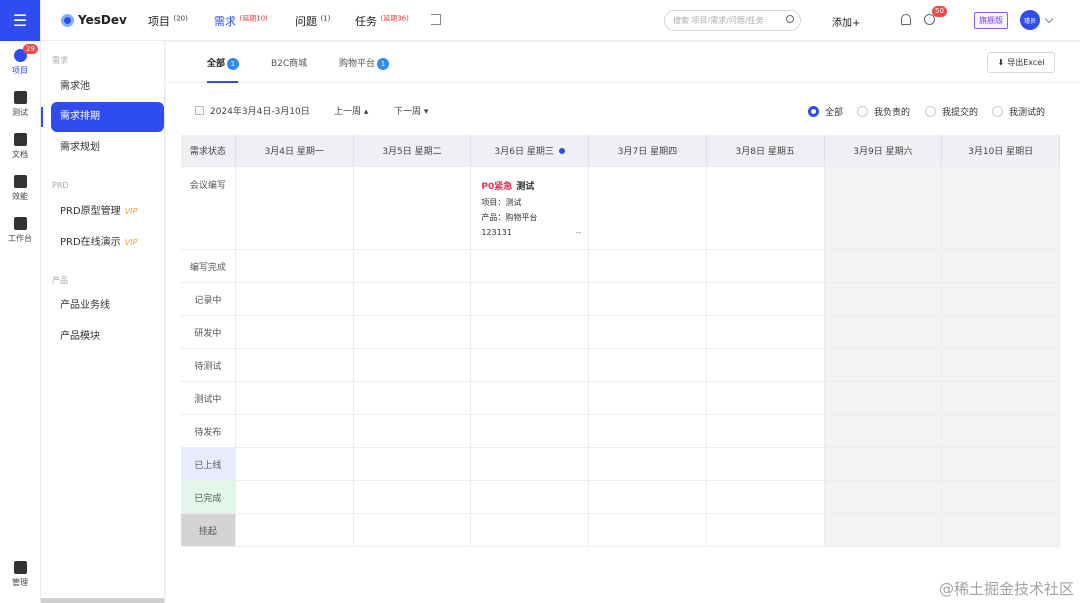 This screenshot has height=603, width=1080. Describe the element at coordinates (883, 111) in the screenshot. I see `filter-mine: 我负责的` at that location.